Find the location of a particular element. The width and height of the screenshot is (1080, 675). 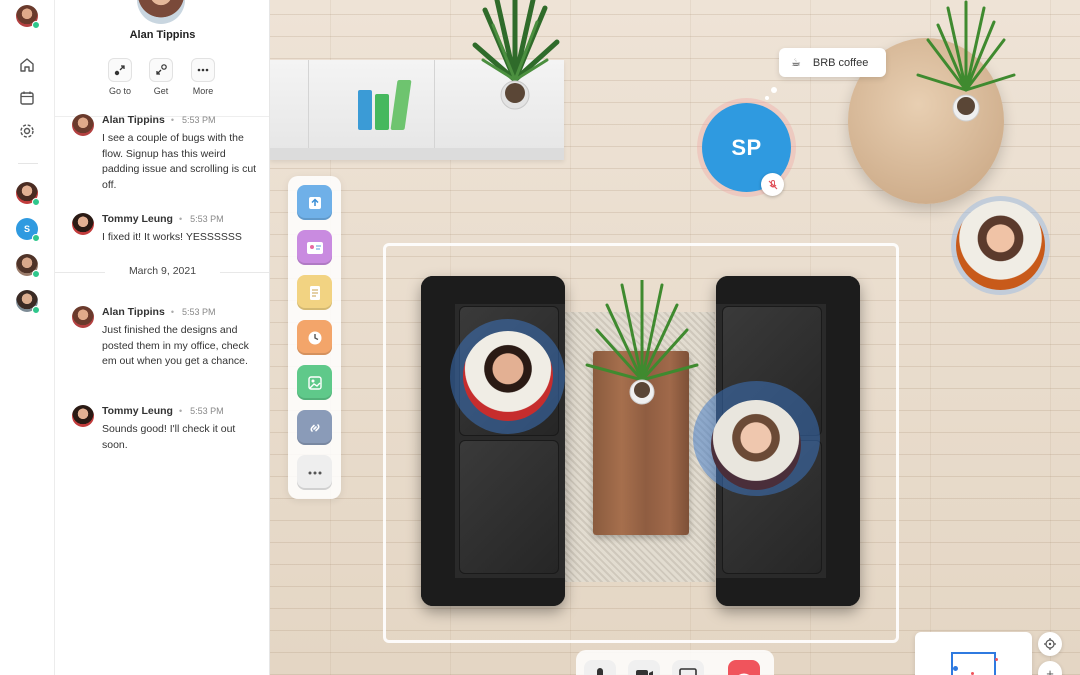

timer-icon is located at coordinates (314, 337).